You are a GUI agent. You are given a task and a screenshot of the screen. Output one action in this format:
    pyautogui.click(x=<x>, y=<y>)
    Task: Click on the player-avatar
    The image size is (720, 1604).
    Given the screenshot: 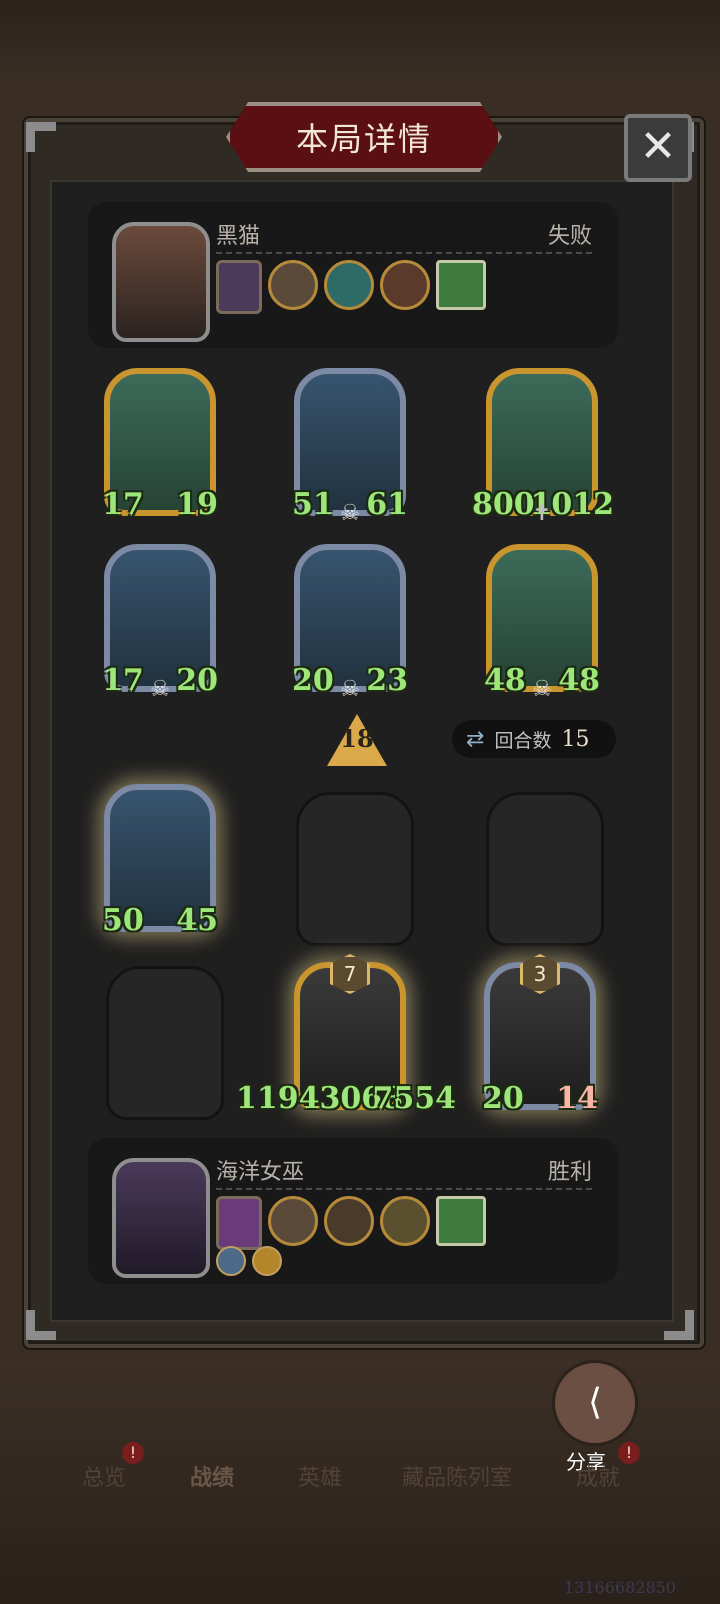 What is the action you would take?
    pyautogui.click(x=161, y=1218)
    